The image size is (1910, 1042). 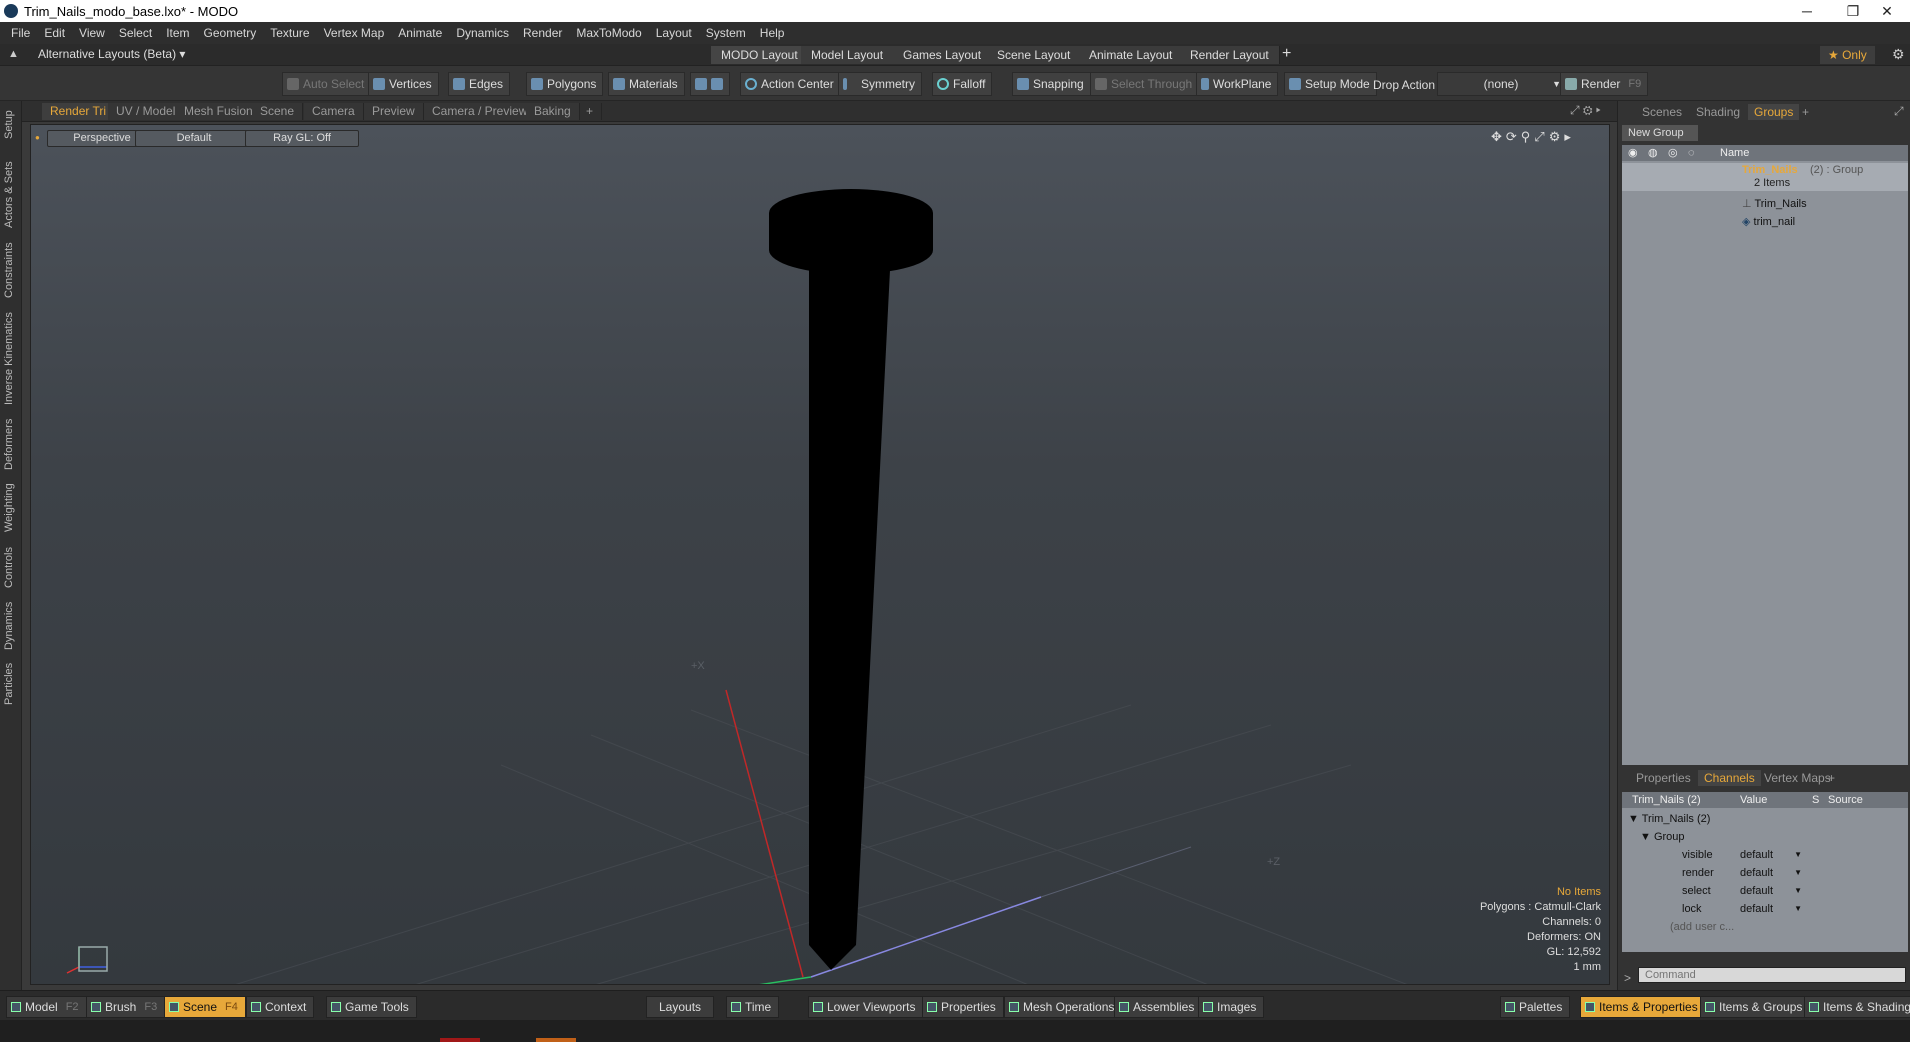 What do you see at coordinates (11, 626) in the screenshot?
I see `vtab-dynamics: Dynamics` at bounding box center [11, 626].